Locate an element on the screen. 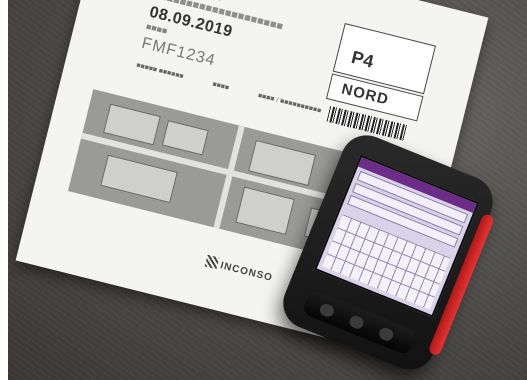 Image resolution: width=527 pixels, height=380 pixels. meta-field: ■■■■ is located at coordinates (220, 86).